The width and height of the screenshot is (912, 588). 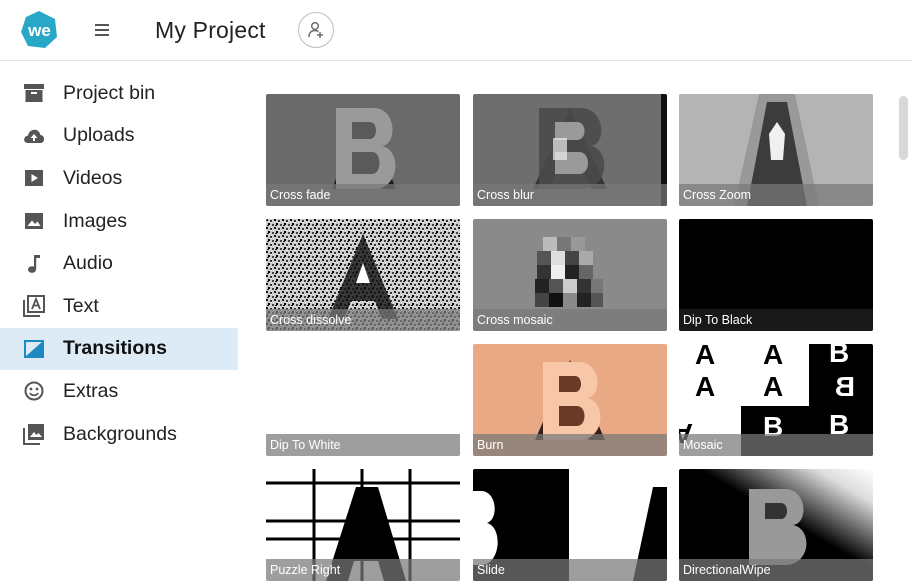 What do you see at coordinates (99, 135) in the screenshot?
I see `sidebar-item-label: Uploads` at bounding box center [99, 135].